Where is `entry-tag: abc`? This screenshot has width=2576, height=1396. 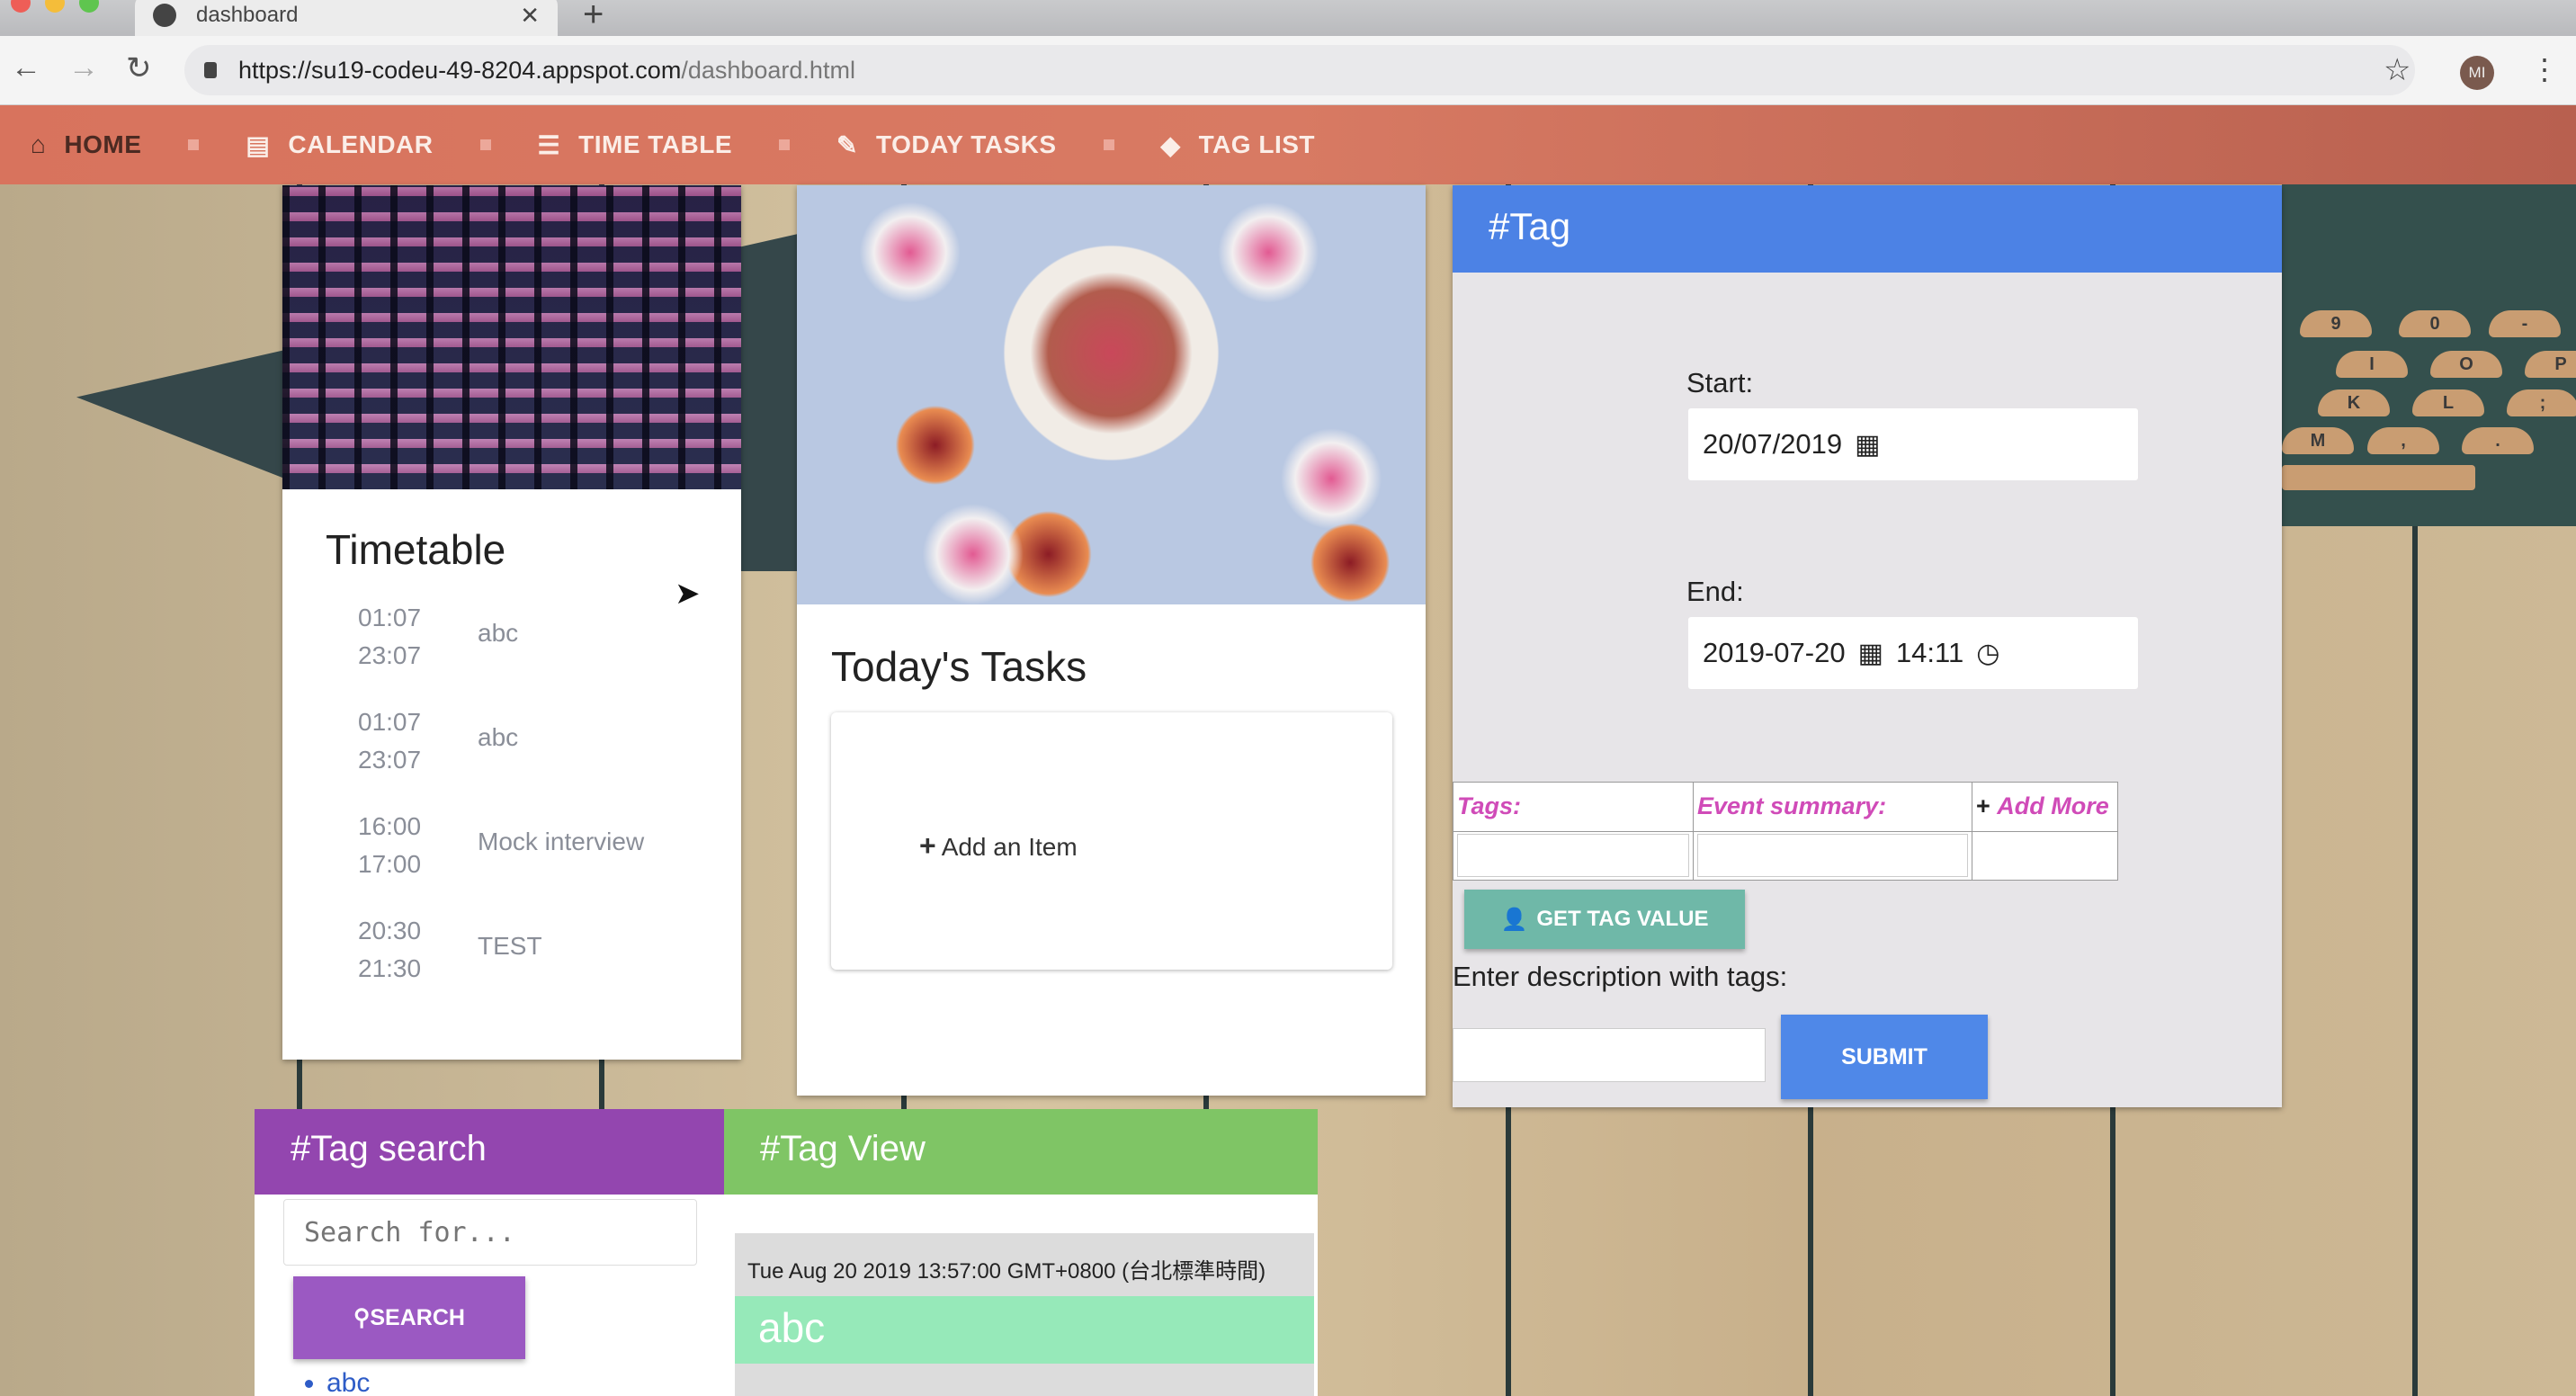 entry-tag: abc is located at coordinates (1024, 1330).